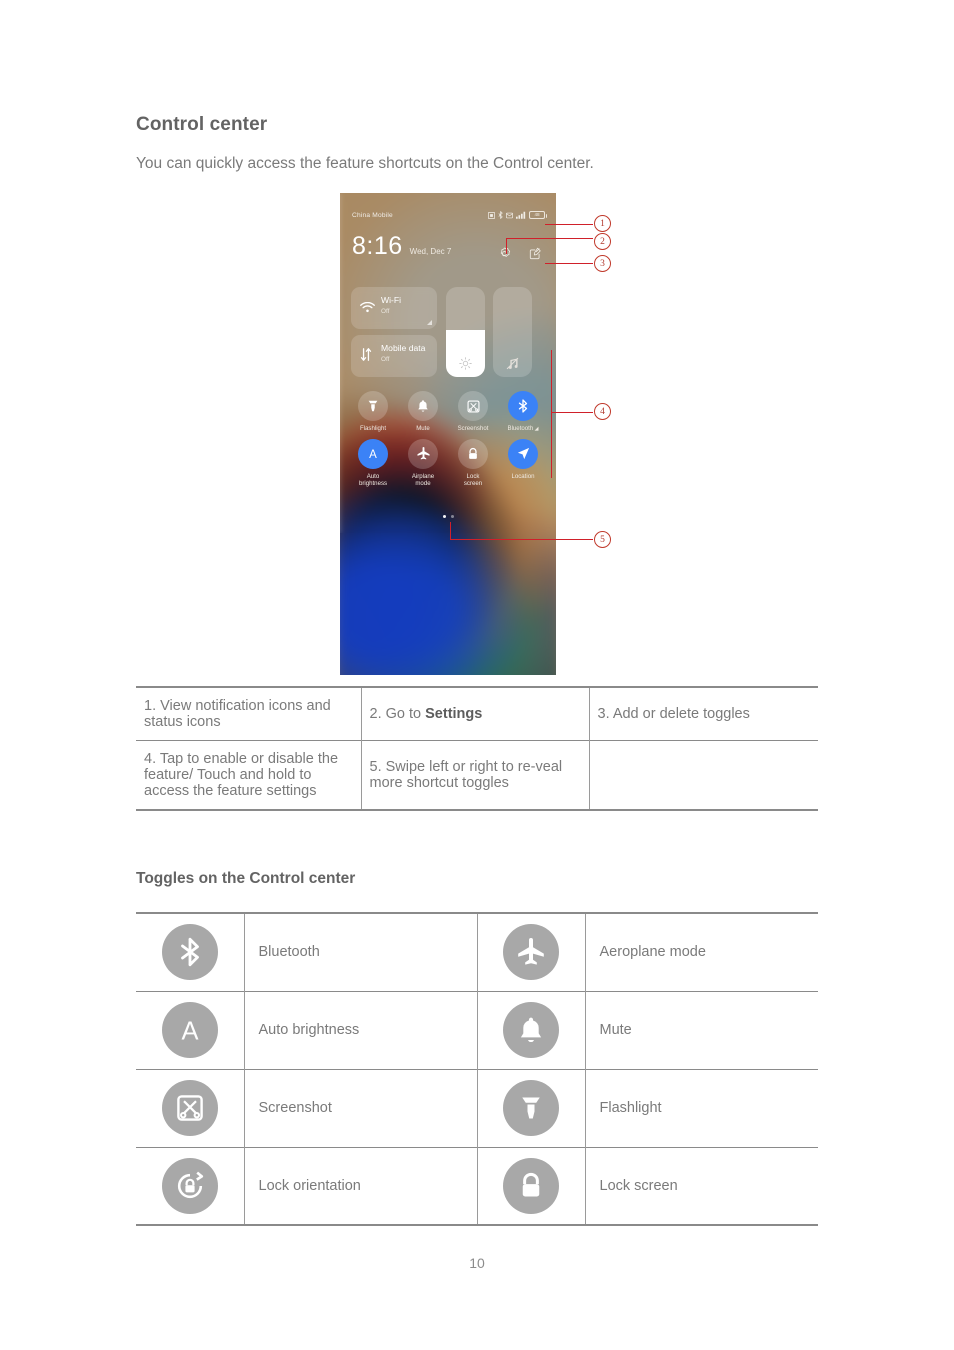 The height and width of the screenshot is (1350, 954). What do you see at coordinates (701, 1186) in the screenshot?
I see `toggle-name-cell: Lock screen` at bounding box center [701, 1186].